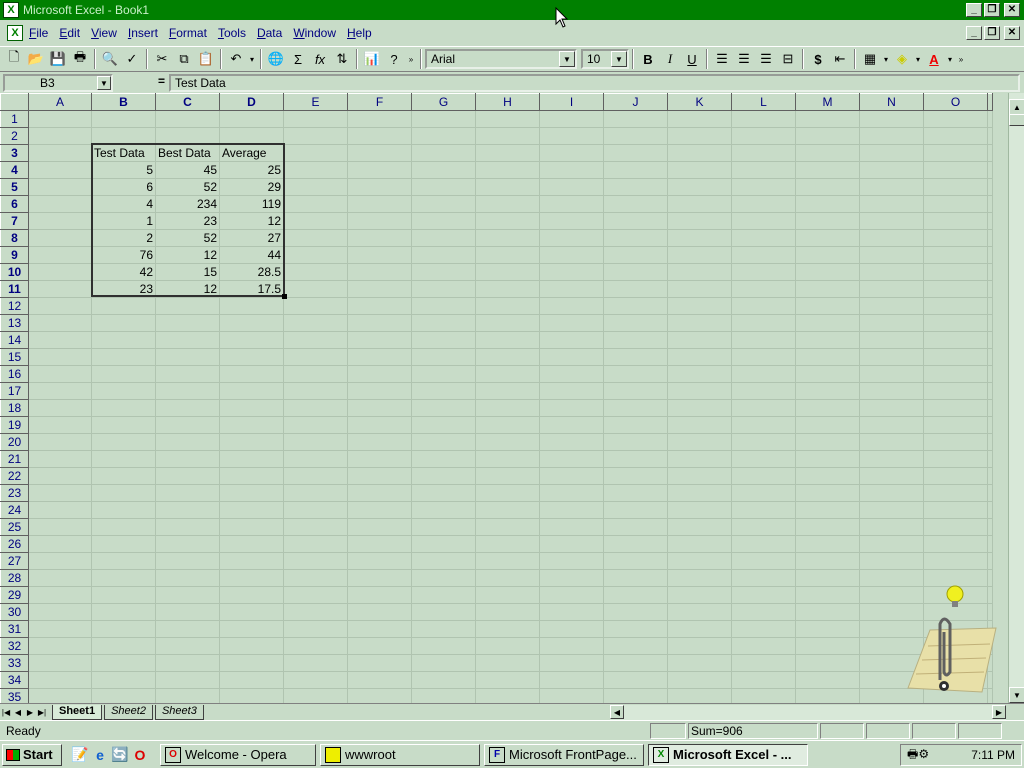 The image size is (1024, 768). I want to click on chevron-down-icon: ▾, so click(950, 59).